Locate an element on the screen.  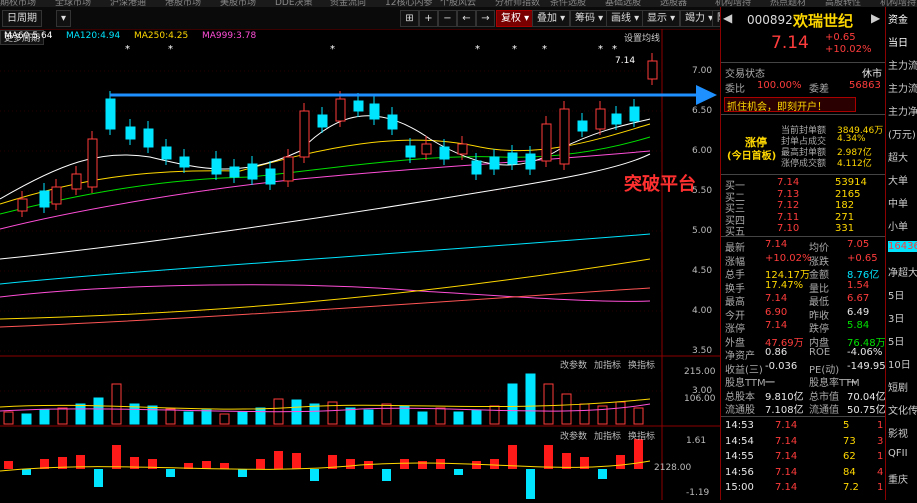
bid-row: 买五 7.10 331 is located at coordinates (804, 230).